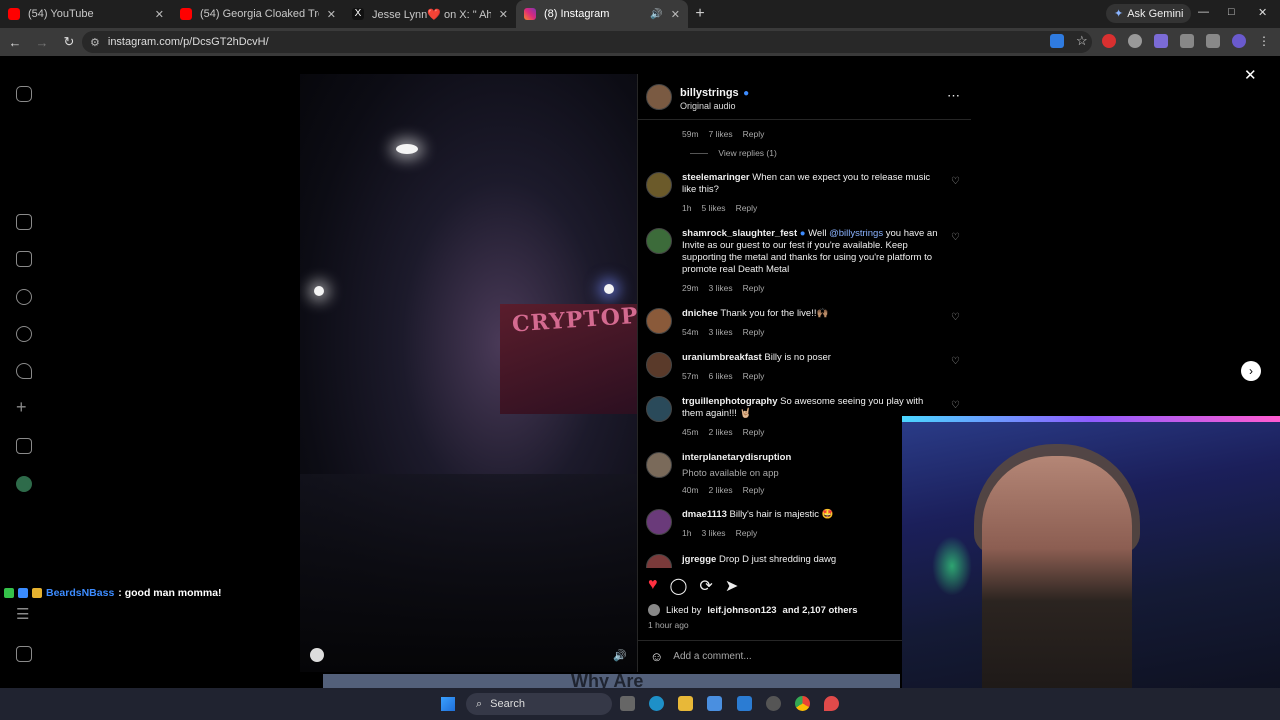 The height and width of the screenshot is (720, 1280). Describe the element at coordinates (714, 106) in the screenshot. I see `audio-label: Original audio` at that location.